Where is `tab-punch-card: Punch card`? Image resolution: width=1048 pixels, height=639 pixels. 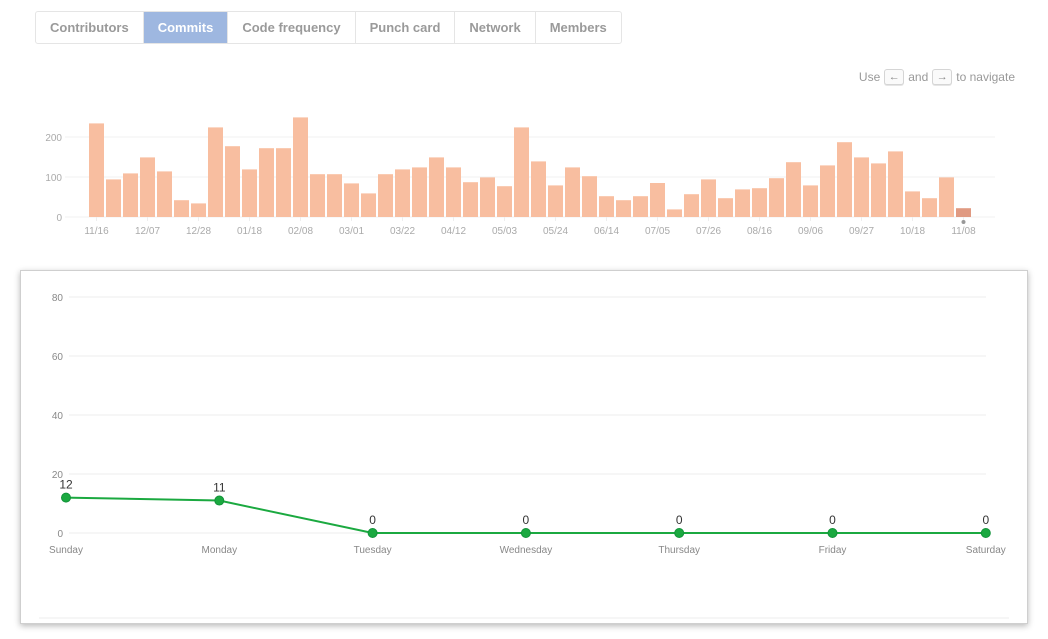
tab-punch-card: Punch card is located at coordinates (406, 27).